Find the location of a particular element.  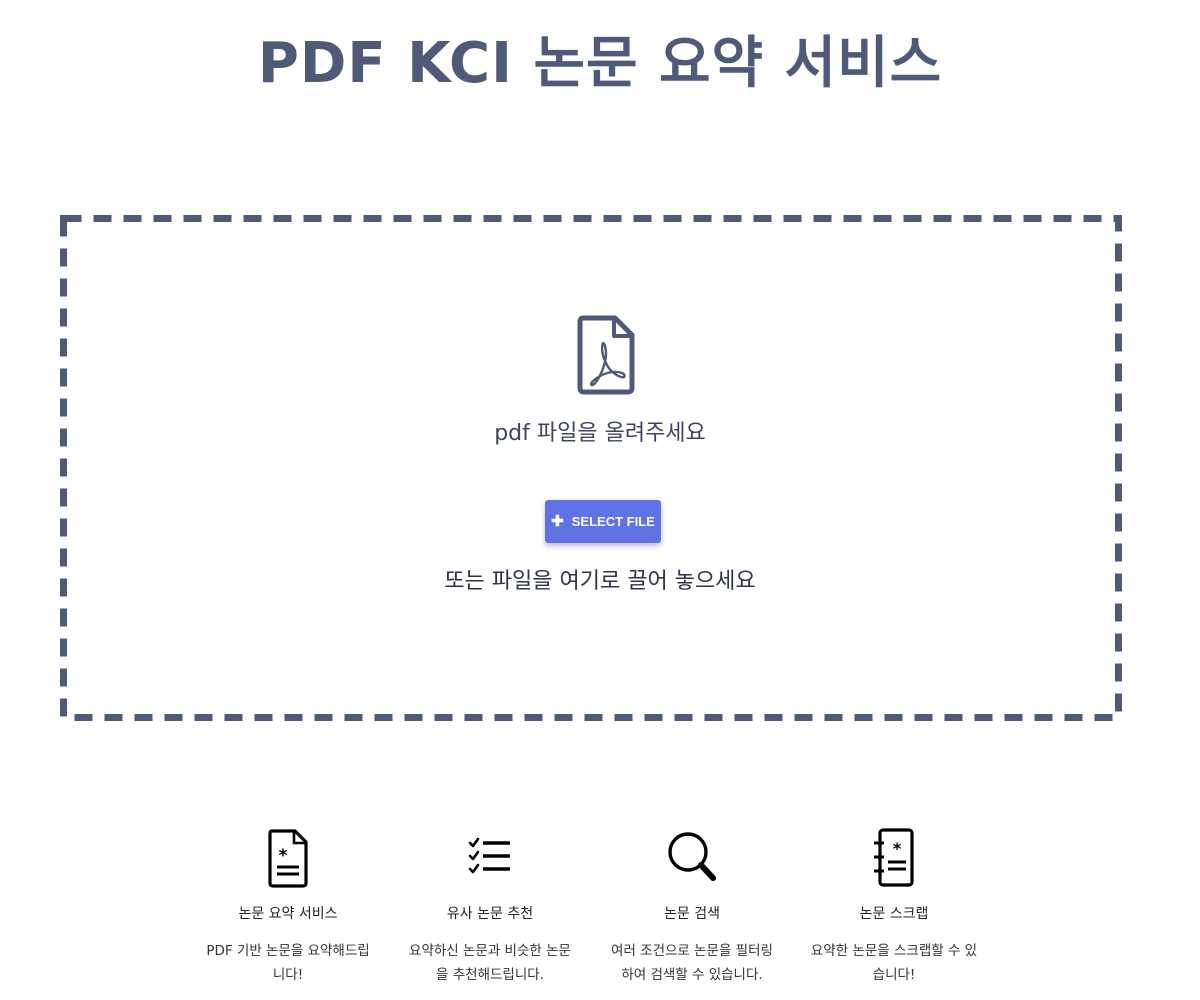

feature-name: 논문 스크랩 is located at coordinates (894, 914).